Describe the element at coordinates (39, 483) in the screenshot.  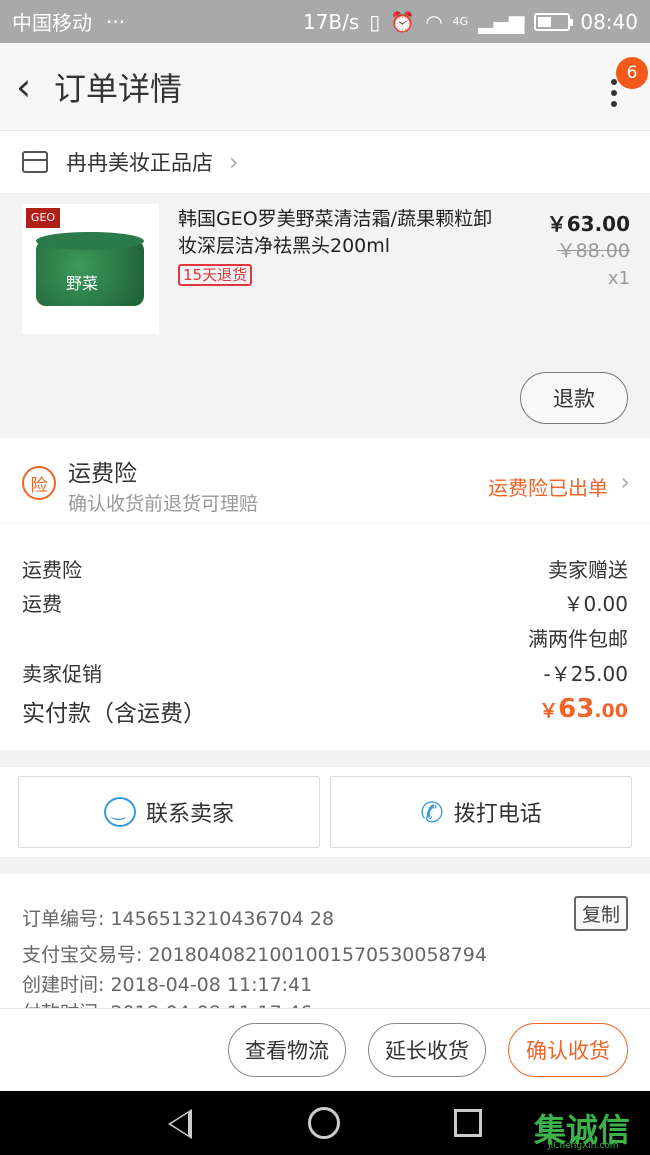
I see `insurance-icon: 险` at that location.